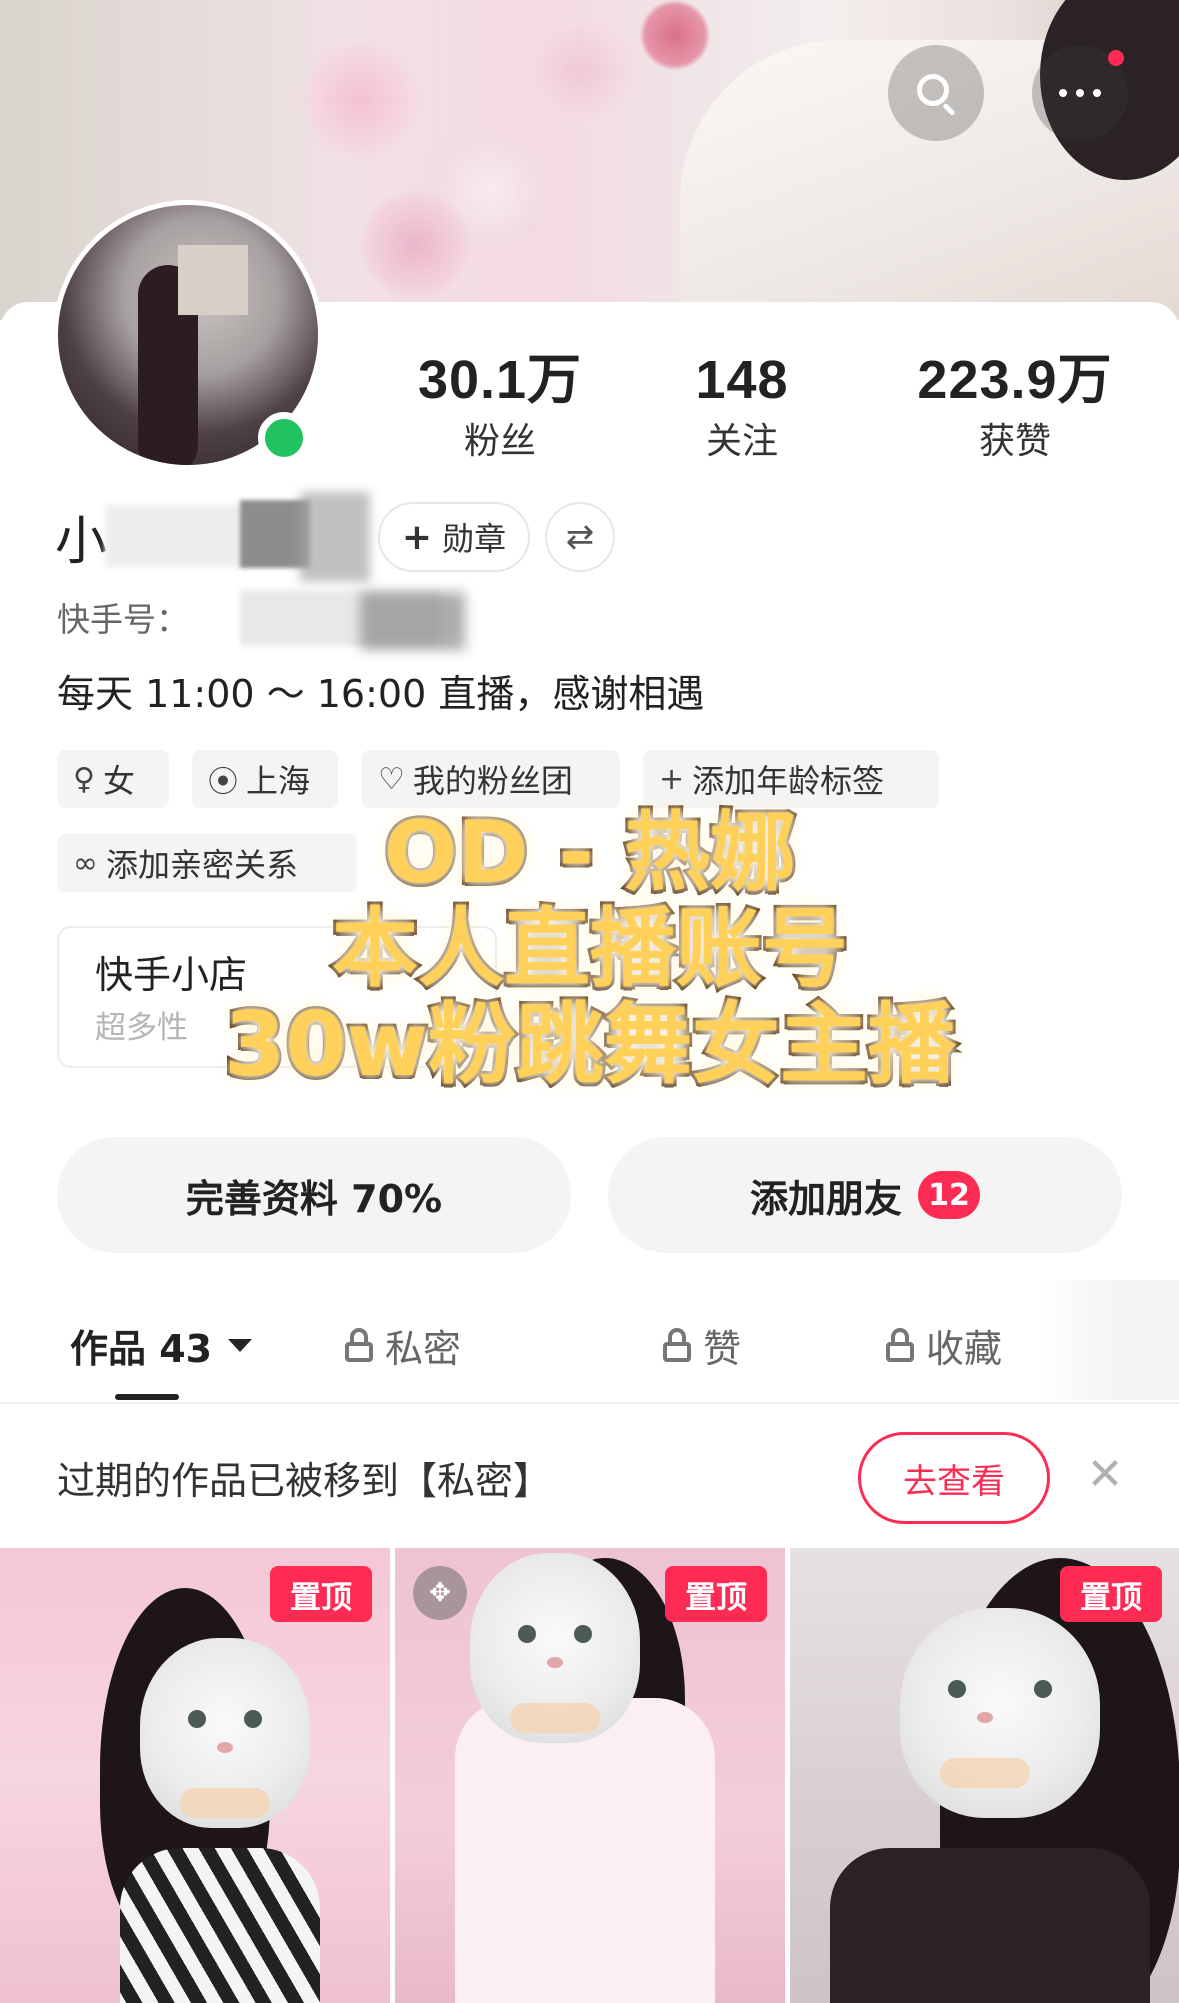 The width and height of the screenshot is (1179, 2003). I want to click on switch-account-button: ⇄, so click(580, 537).